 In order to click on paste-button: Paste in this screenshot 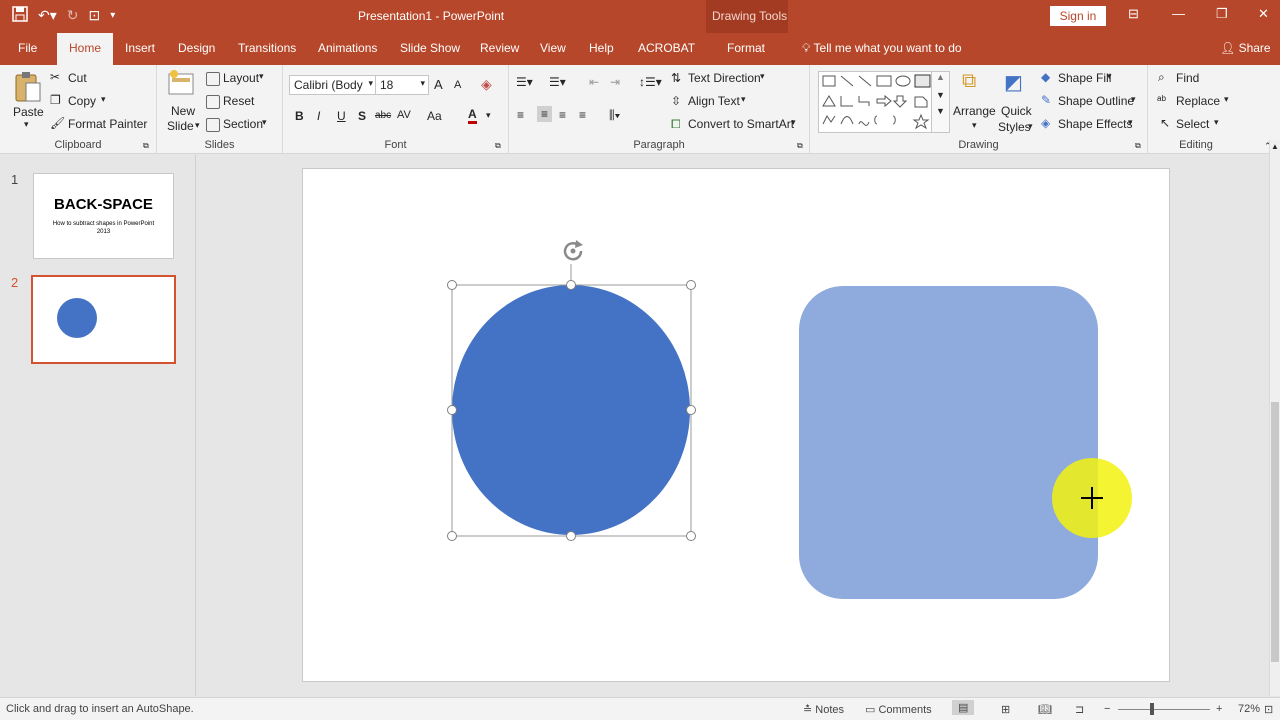, I will do `click(28, 112)`.